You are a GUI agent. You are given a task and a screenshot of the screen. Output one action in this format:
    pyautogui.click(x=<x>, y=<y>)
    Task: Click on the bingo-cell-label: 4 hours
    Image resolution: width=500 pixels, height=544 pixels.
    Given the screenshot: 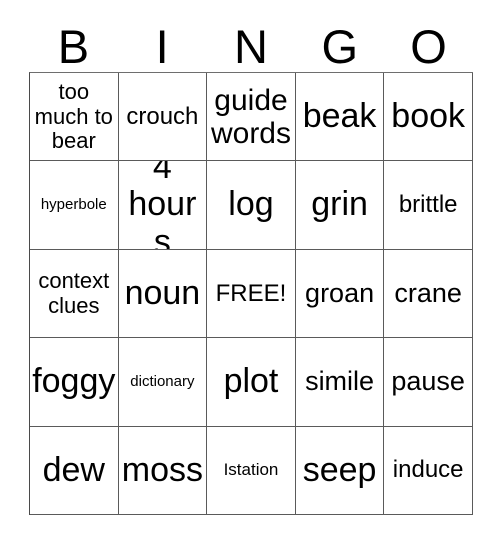 What is the action you would take?
    pyautogui.click(x=162, y=205)
    